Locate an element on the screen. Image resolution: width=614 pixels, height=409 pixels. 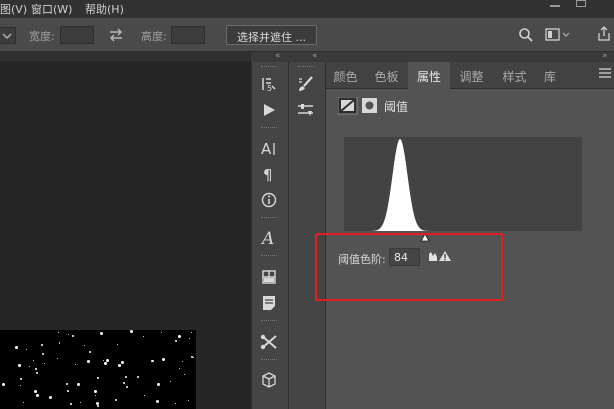
panel-tab-bar: 颜色 色板 属性 调整 样式 库 is located at coordinates (470, 75).